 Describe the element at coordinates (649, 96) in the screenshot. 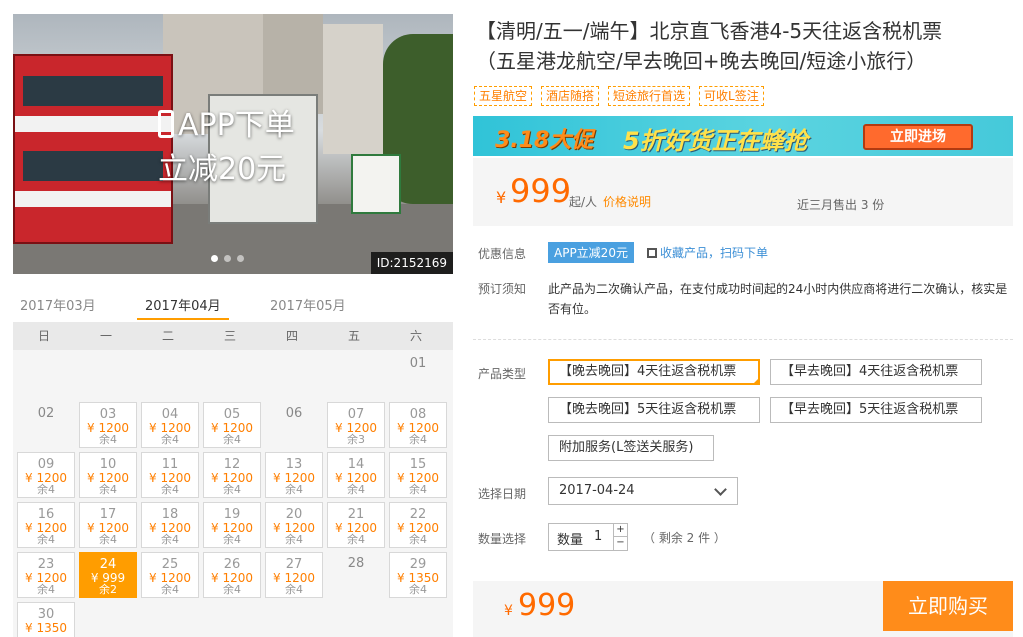

I see `product-tag: 短途旅行首选` at that location.